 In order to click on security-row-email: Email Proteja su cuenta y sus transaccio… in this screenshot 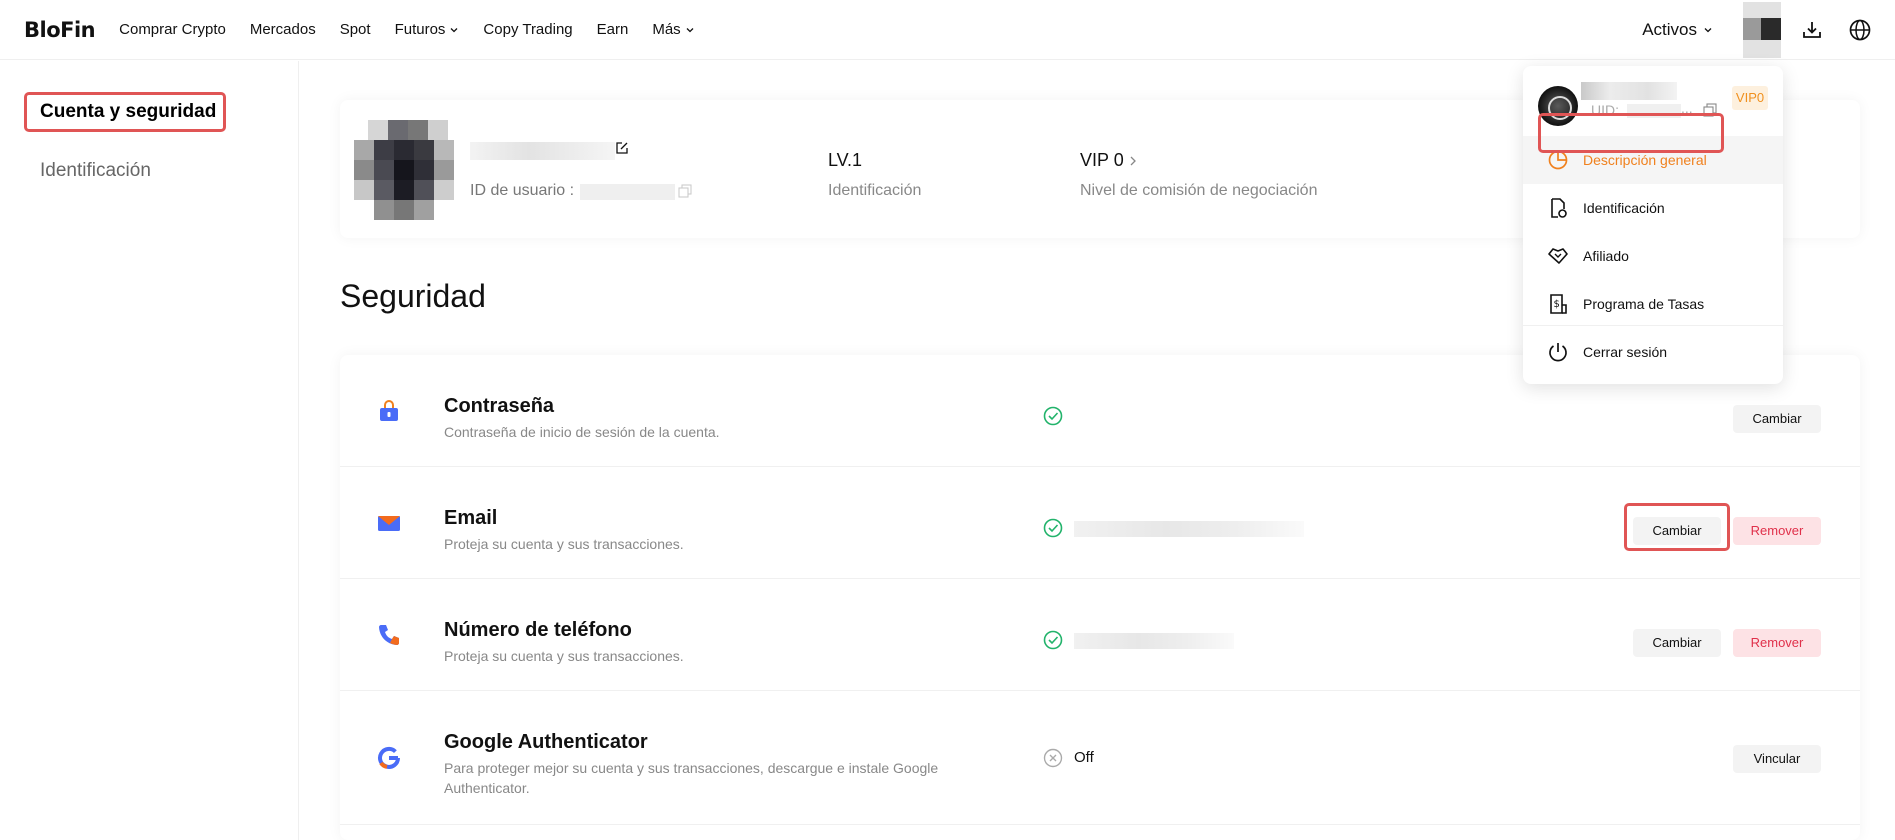, I will do `click(1100, 523)`.